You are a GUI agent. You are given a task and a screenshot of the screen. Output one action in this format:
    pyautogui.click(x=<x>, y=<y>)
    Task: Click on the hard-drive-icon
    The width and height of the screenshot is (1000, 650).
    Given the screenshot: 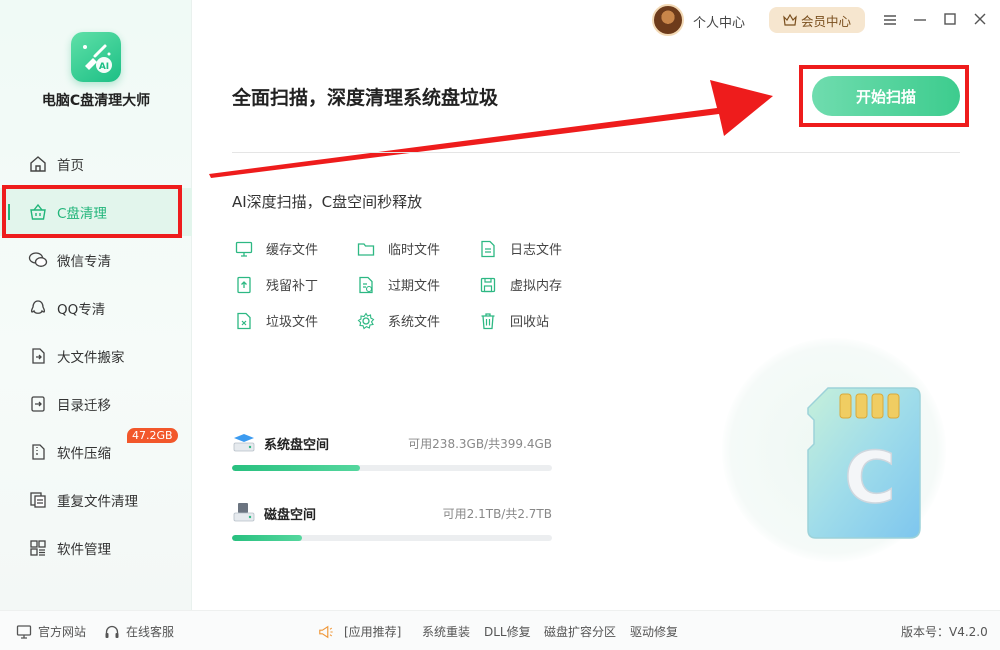 What is the action you would take?
    pyautogui.click(x=244, y=513)
    